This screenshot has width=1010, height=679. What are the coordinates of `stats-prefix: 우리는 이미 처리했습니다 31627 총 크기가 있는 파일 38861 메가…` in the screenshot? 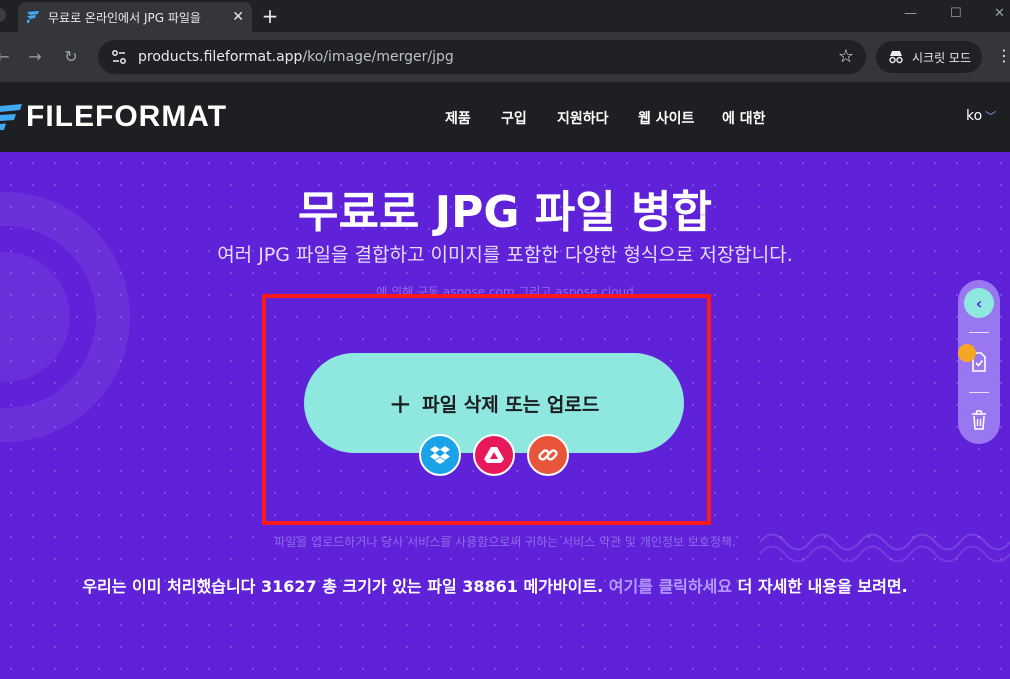 It's located at (343, 586).